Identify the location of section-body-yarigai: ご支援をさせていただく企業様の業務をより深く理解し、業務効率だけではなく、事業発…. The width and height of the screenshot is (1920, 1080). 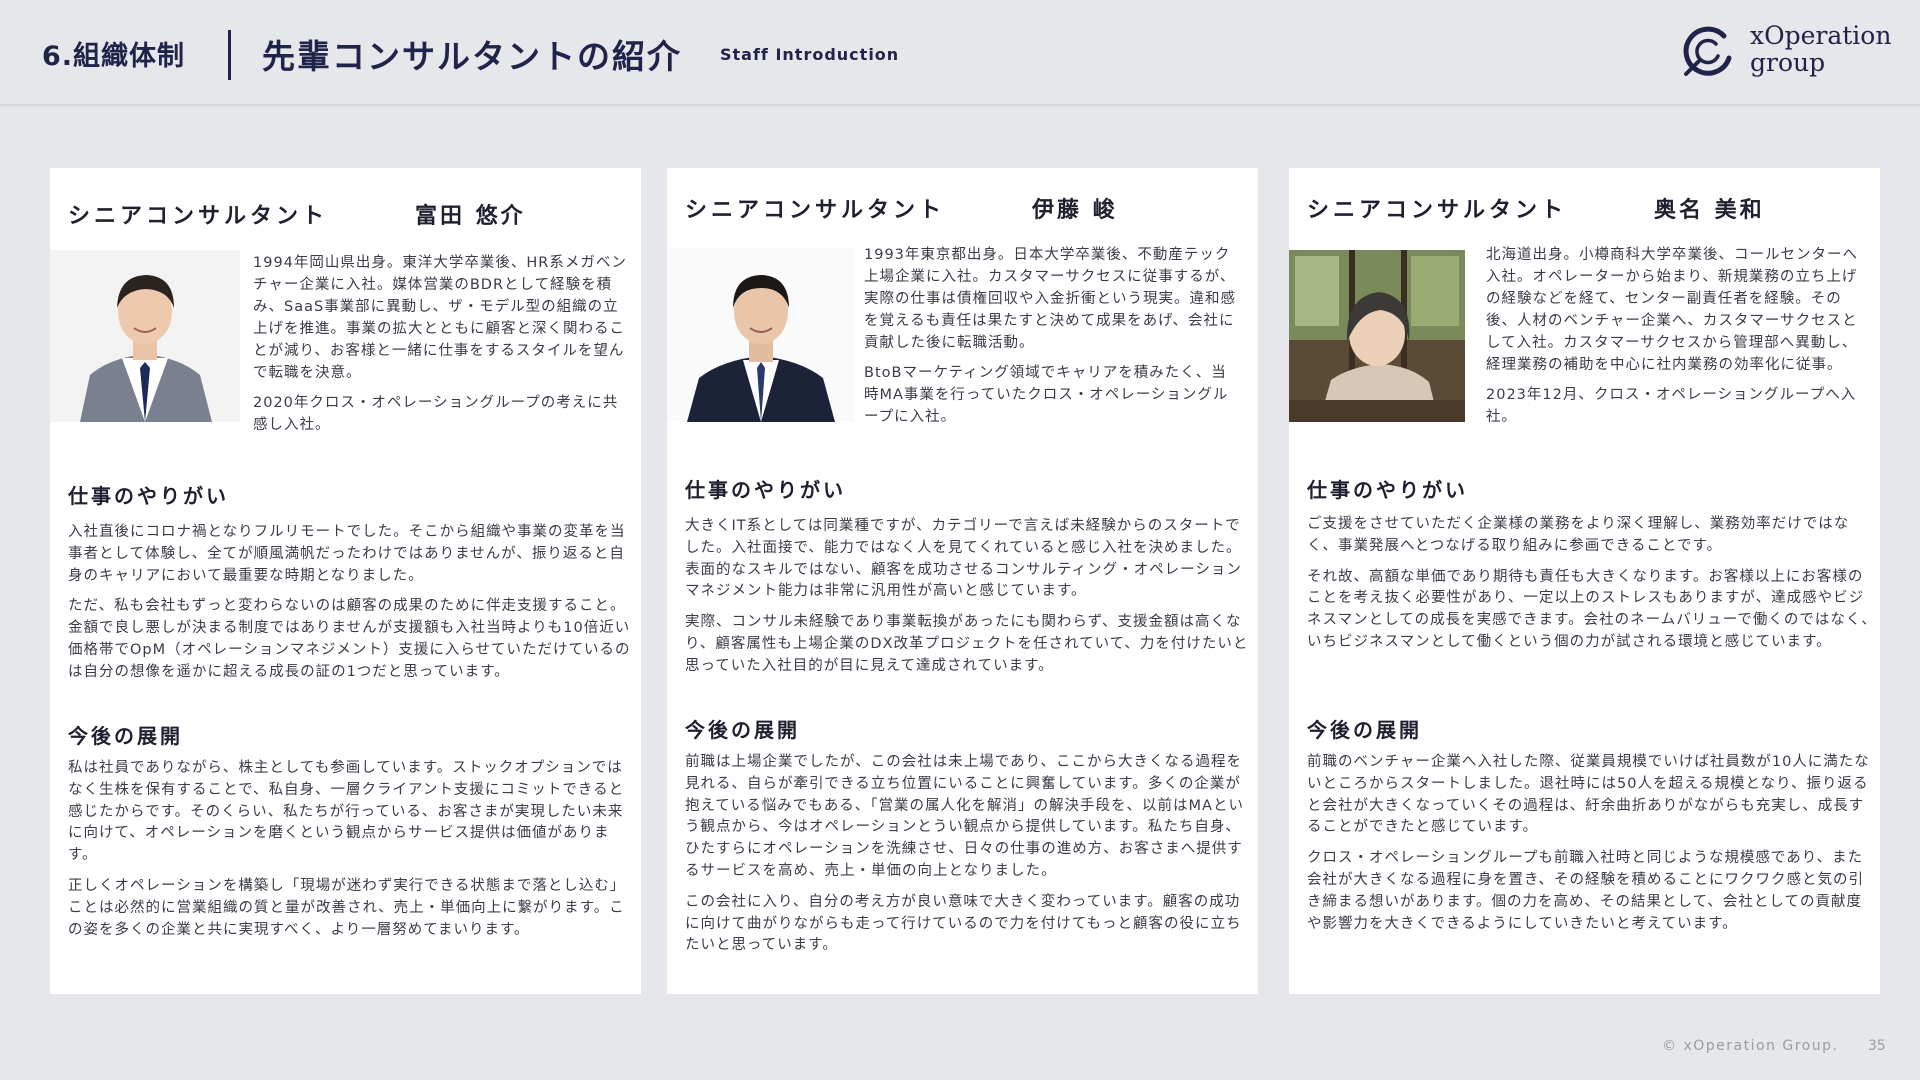
(1592, 584).